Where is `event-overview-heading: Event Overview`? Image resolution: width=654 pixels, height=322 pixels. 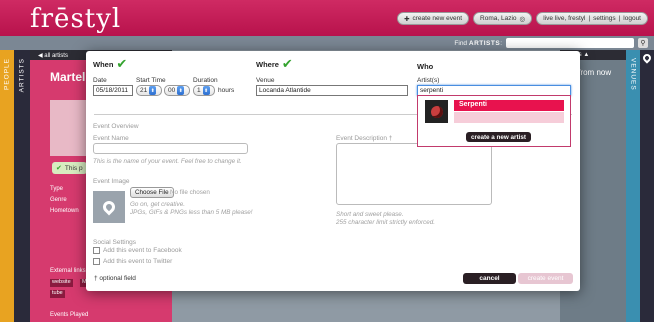 event-overview-heading: Event Overview is located at coordinates (116, 126).